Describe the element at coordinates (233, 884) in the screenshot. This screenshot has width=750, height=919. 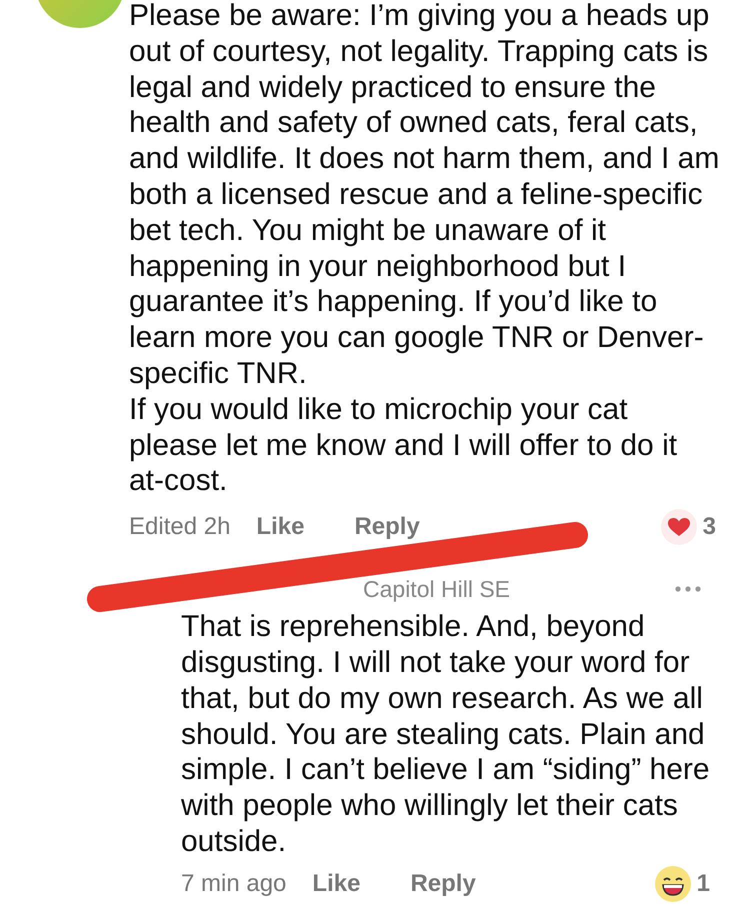
I see `timestamp: 7 min ago` at that location.